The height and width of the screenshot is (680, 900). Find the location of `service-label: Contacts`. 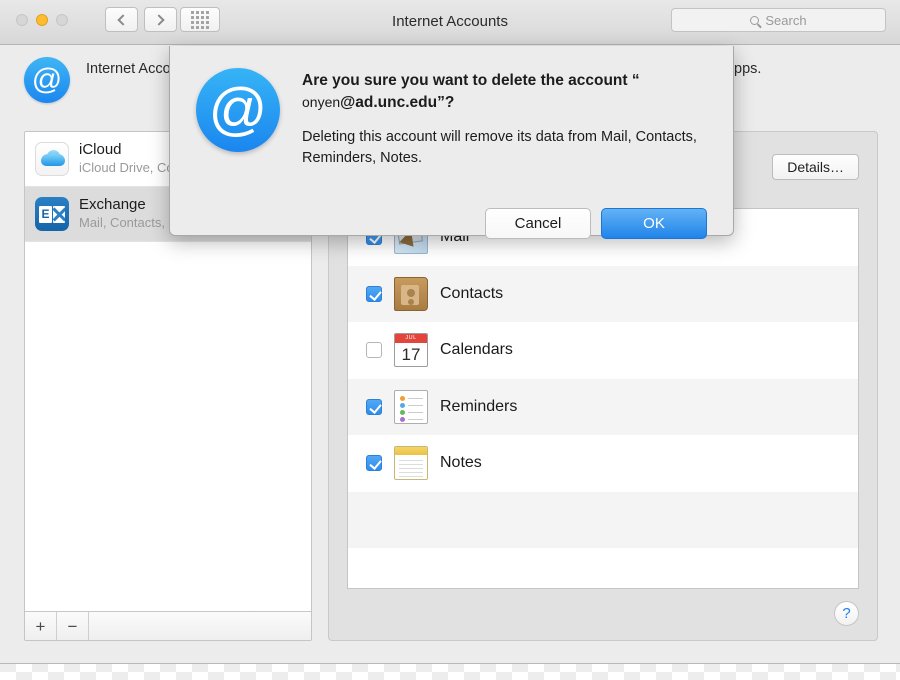

service-label: Contacts is located at coordinates (472, 293).